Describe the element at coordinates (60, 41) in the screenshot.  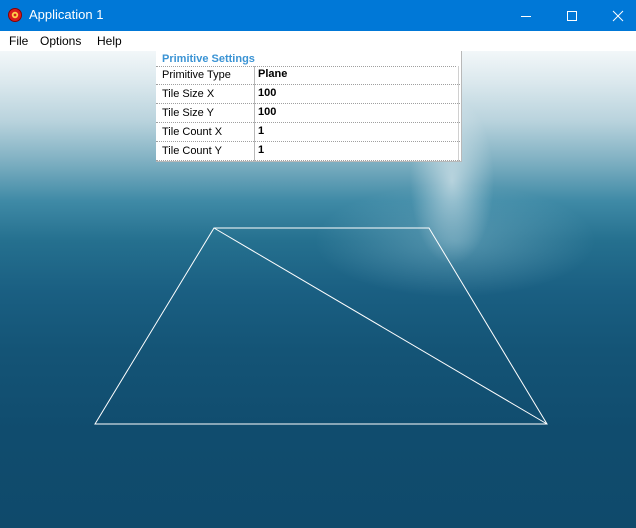
I see `menu-options: Options` at that location.